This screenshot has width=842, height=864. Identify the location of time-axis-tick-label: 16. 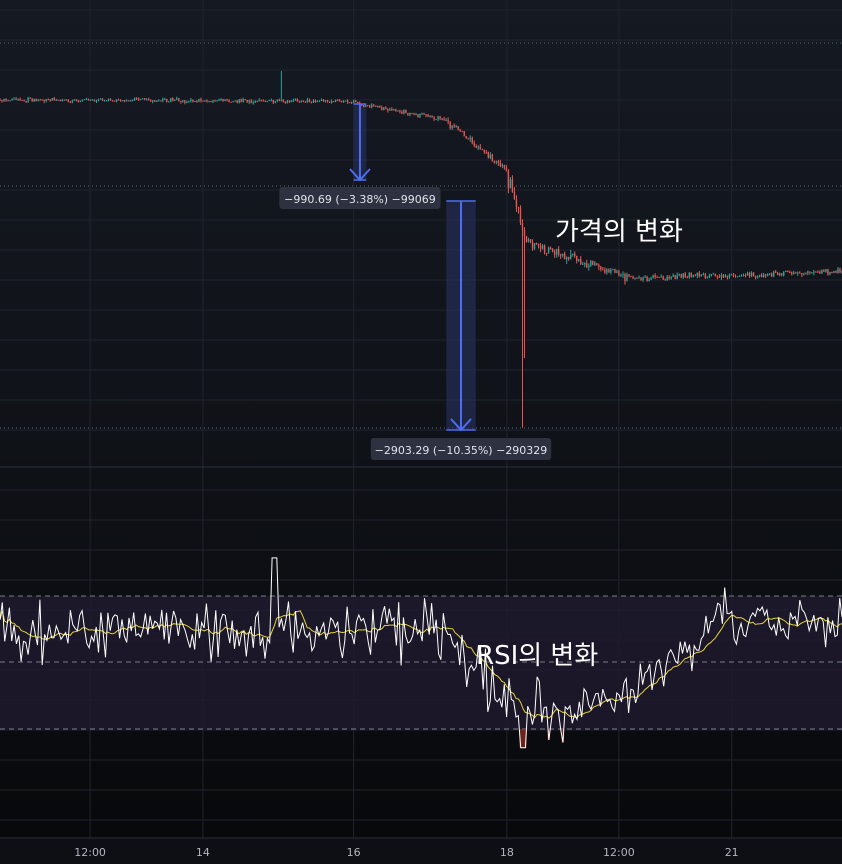
(354, 852).